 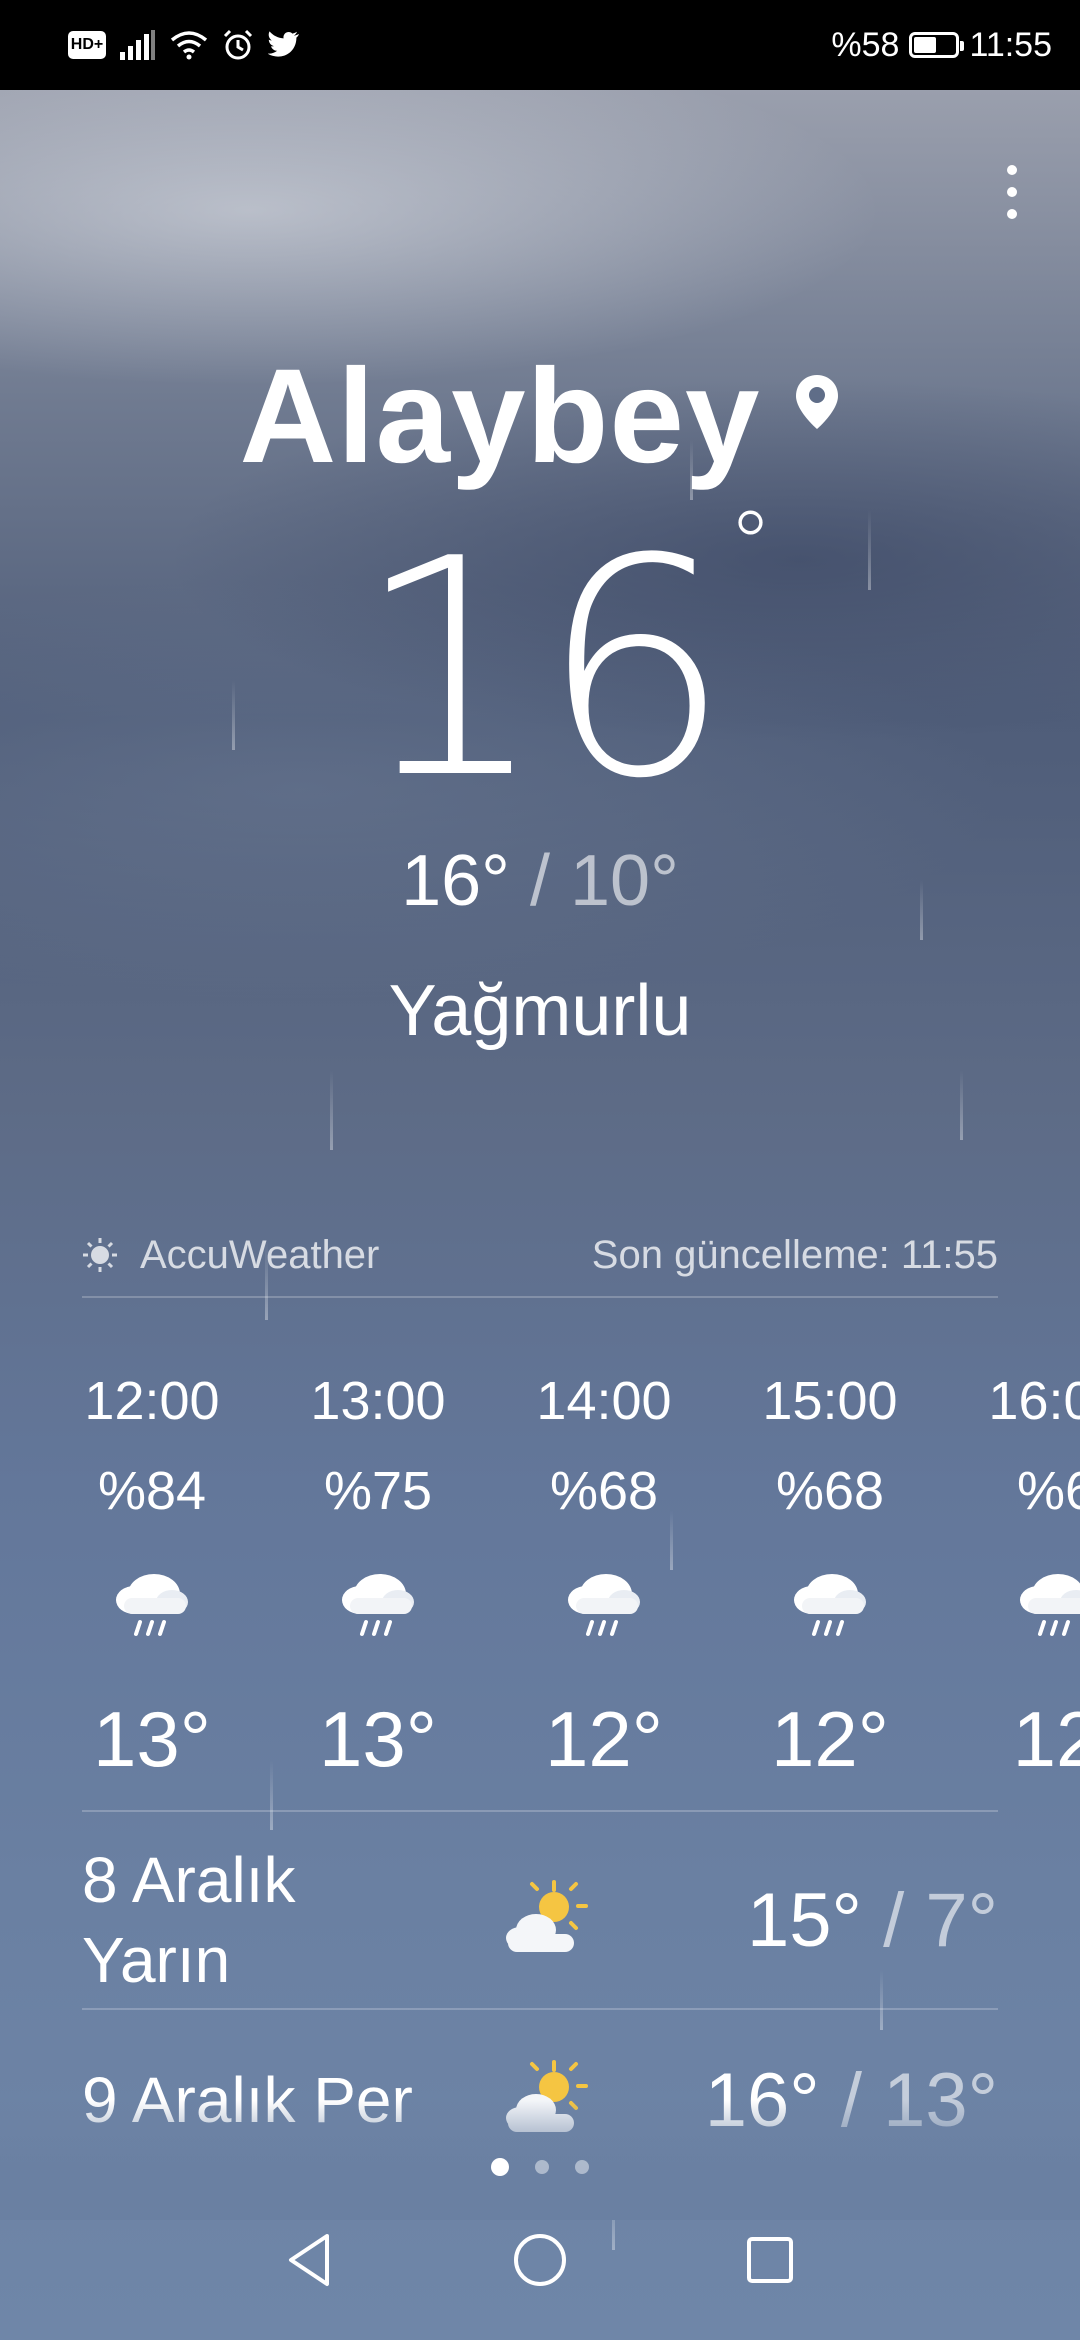 What do you see at coordinates (865, 44) in the screenshot?
I see `battery-percent: %58` at bounding box center [865, 44].